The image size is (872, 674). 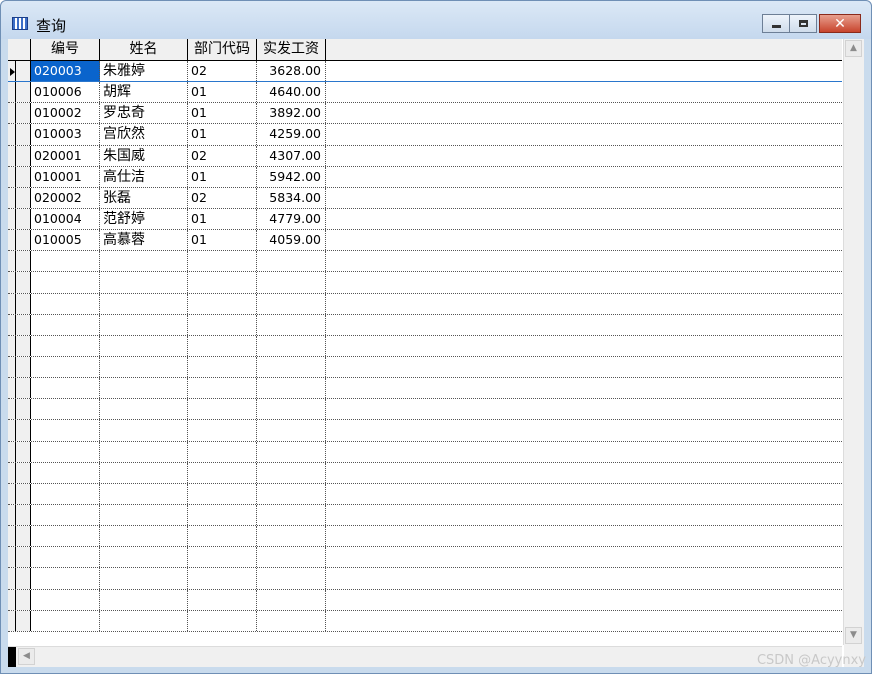 What do you see at coordinates (425, 177) in the screenshot?
I see `table-row: 010001 高仕洁 01 5942.00` at bounding box center [425, 177].